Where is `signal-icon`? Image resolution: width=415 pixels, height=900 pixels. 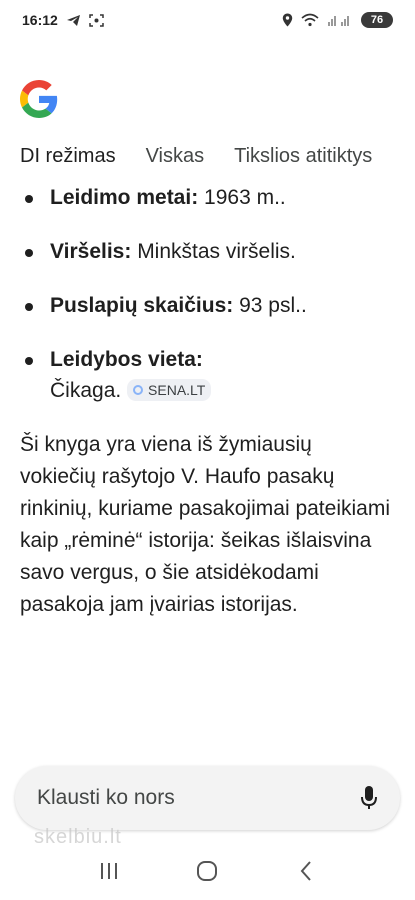 signal-icon is located at coordinates (340, 20).